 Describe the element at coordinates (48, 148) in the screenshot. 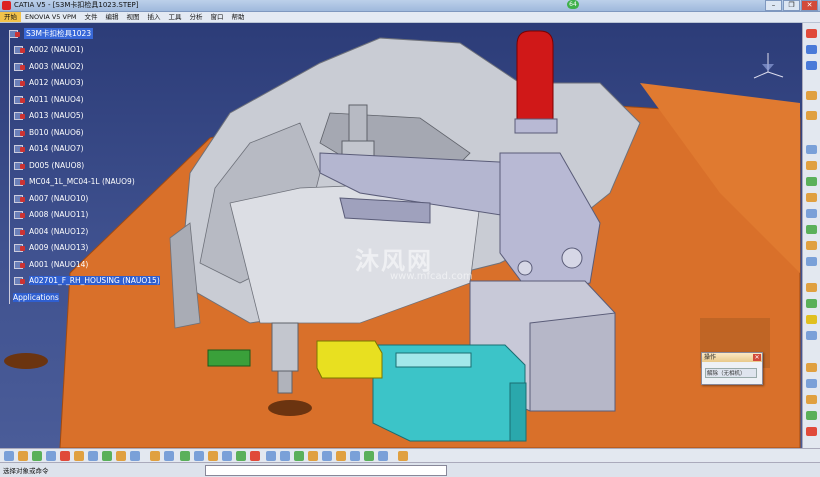

I see `tree-item: A014 (NAUO7)` at that location.